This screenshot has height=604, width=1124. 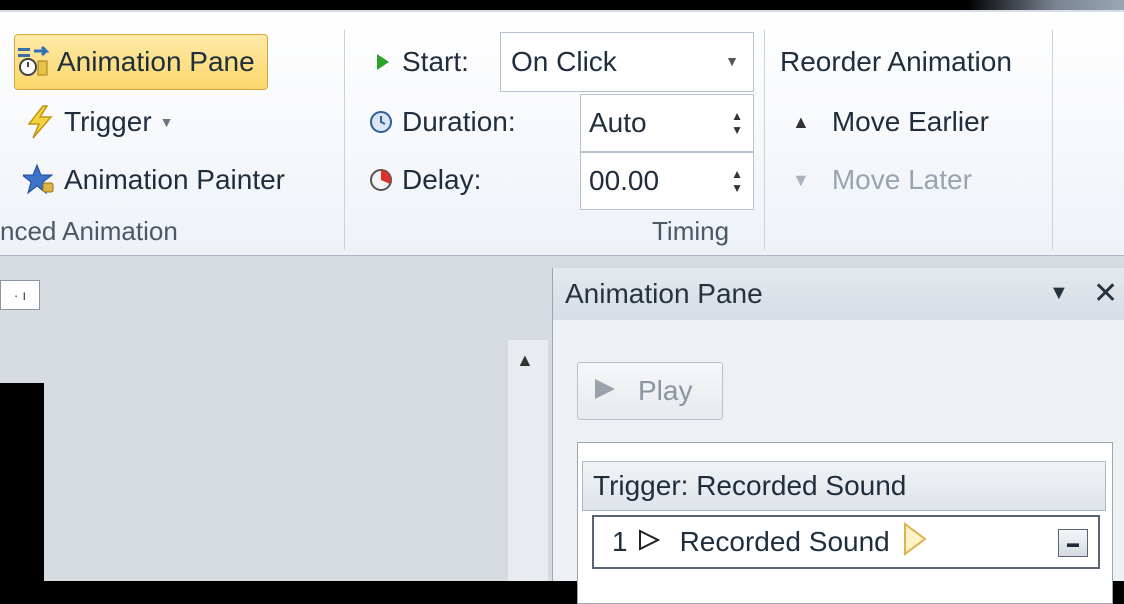 What do you see at coordinates (618, 122) in the screenshot?
I see `duration-value: Auto` at bounding box center [618, 122].